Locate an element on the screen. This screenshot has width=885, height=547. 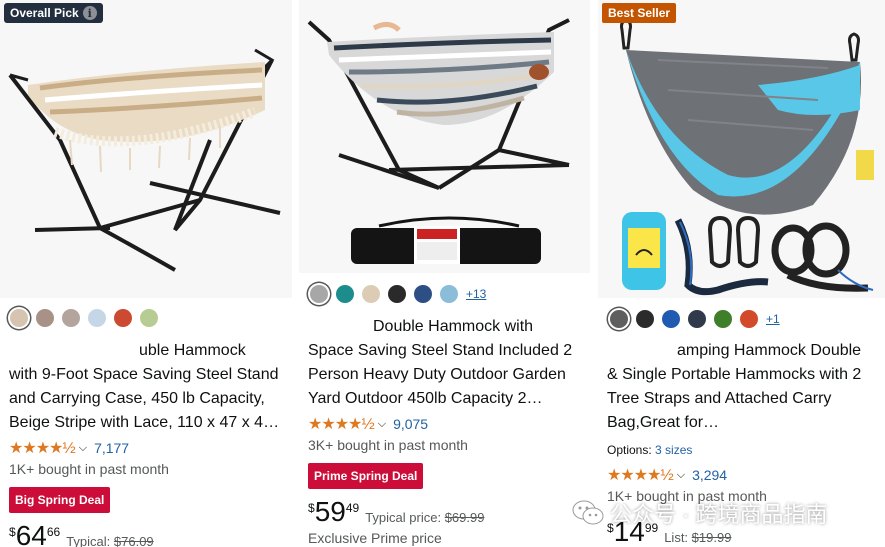
title-line: uble Hammock is located at coordinates (148, 351).